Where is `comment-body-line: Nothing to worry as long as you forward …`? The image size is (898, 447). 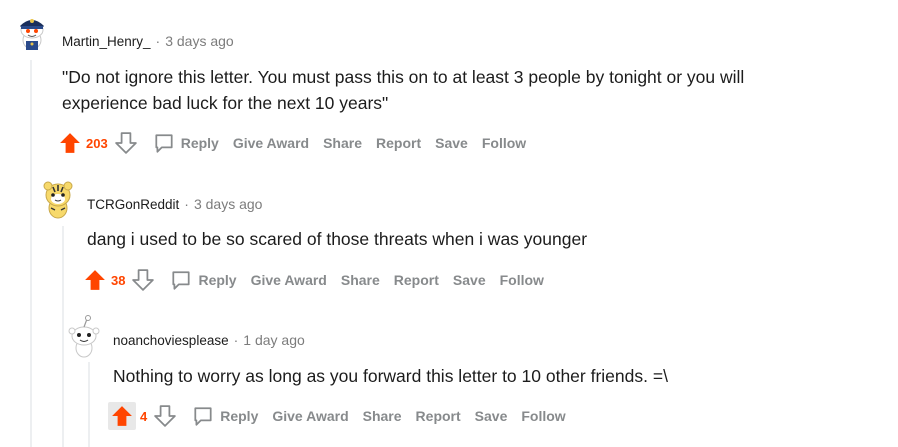
comment-body-line: Nothing to worry as long as you forward … is located at coordinates (390, 376).